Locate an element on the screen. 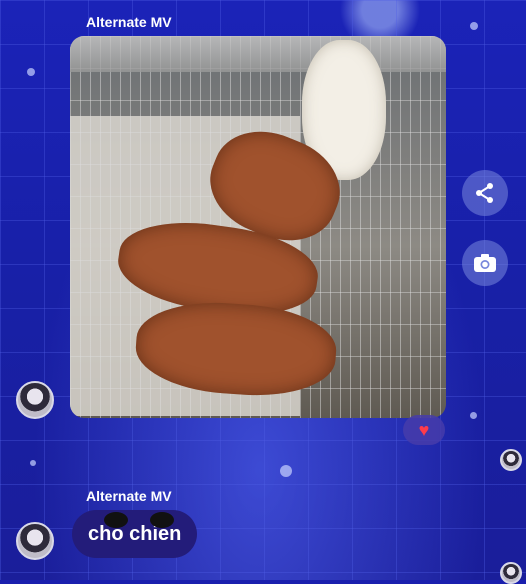  camera-icon is located at coordinates (485, 263).